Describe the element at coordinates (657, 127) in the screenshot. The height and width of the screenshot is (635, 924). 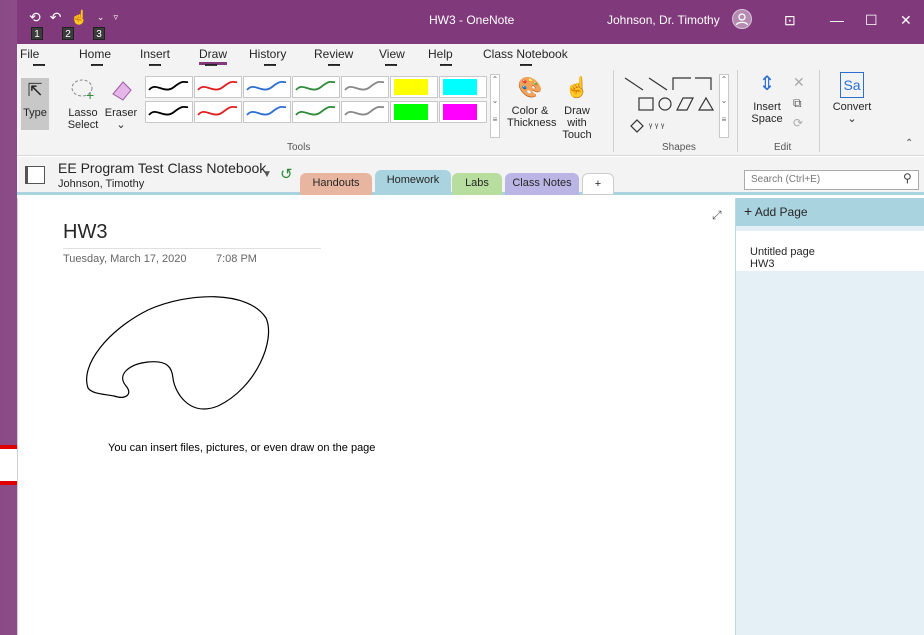
I see `svg-text: ᵞ ᵞ ᵞ` at that location.